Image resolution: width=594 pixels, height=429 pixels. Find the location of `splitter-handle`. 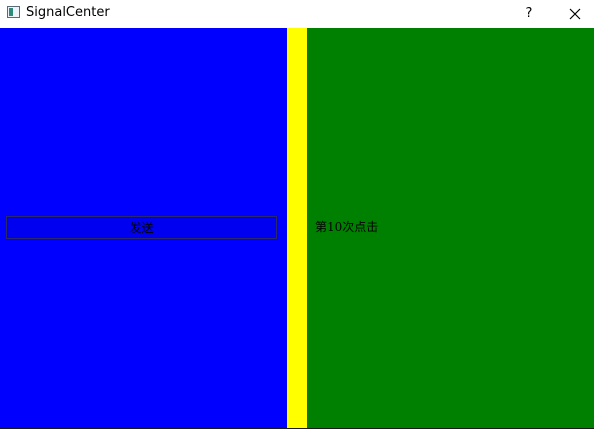

splitter-handle is located at coordinates (297, 228).